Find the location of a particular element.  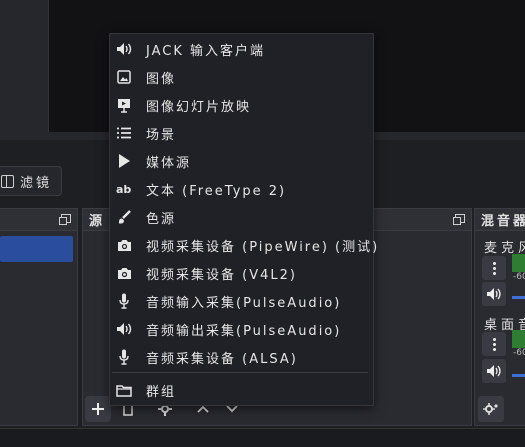

menu-item-group: 群组 is located at coordinates (241, 390).